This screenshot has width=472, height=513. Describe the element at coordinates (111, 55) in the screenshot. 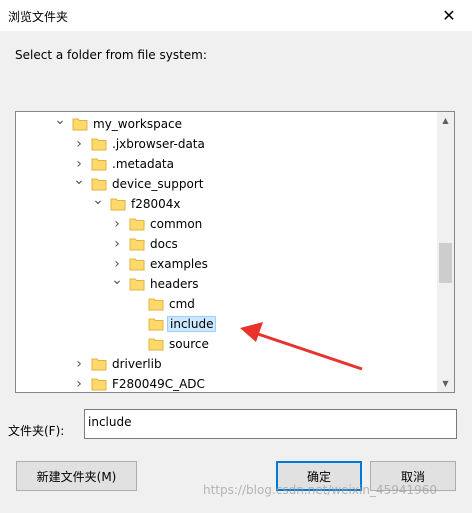

I see `prompt-text: Select a folder from file system:` at that location.